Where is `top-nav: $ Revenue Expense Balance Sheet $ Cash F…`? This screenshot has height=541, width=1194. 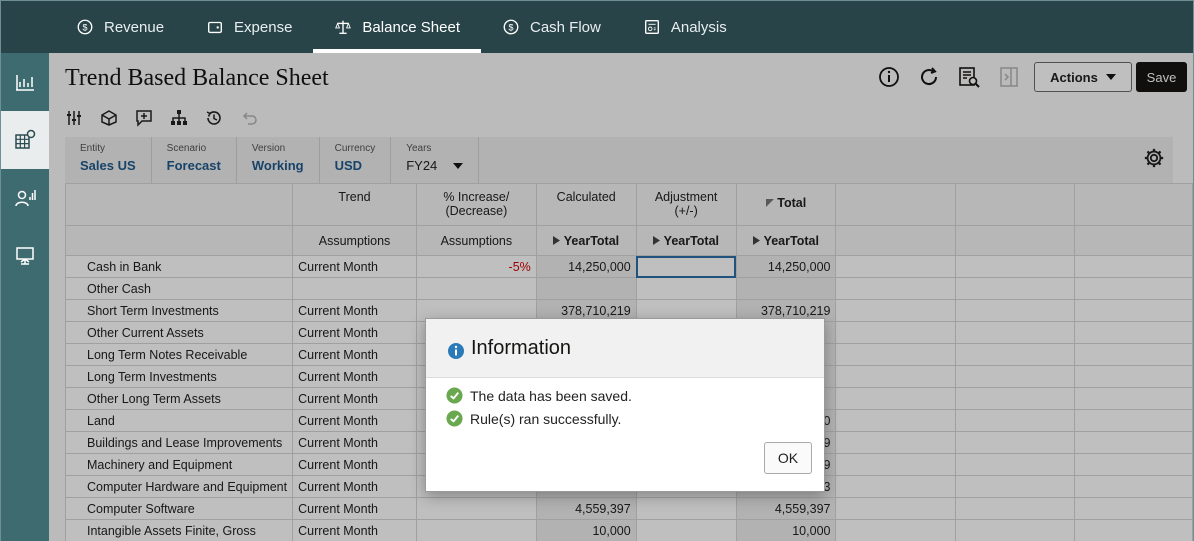 top-nav: $ Revenue Expense Balance Sheet $ Cash F… is located at coordinates (597, 27).